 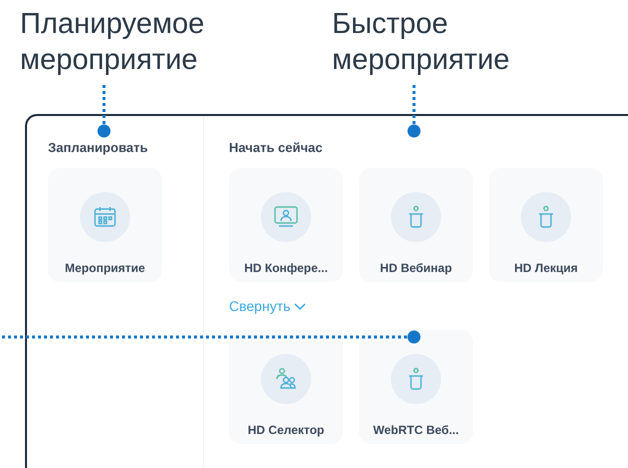 What do you see at coordinates (421, 42) in the screenshot?
I see `callout-label: Быстрое мероприятие` at bounding box center [421, 42].